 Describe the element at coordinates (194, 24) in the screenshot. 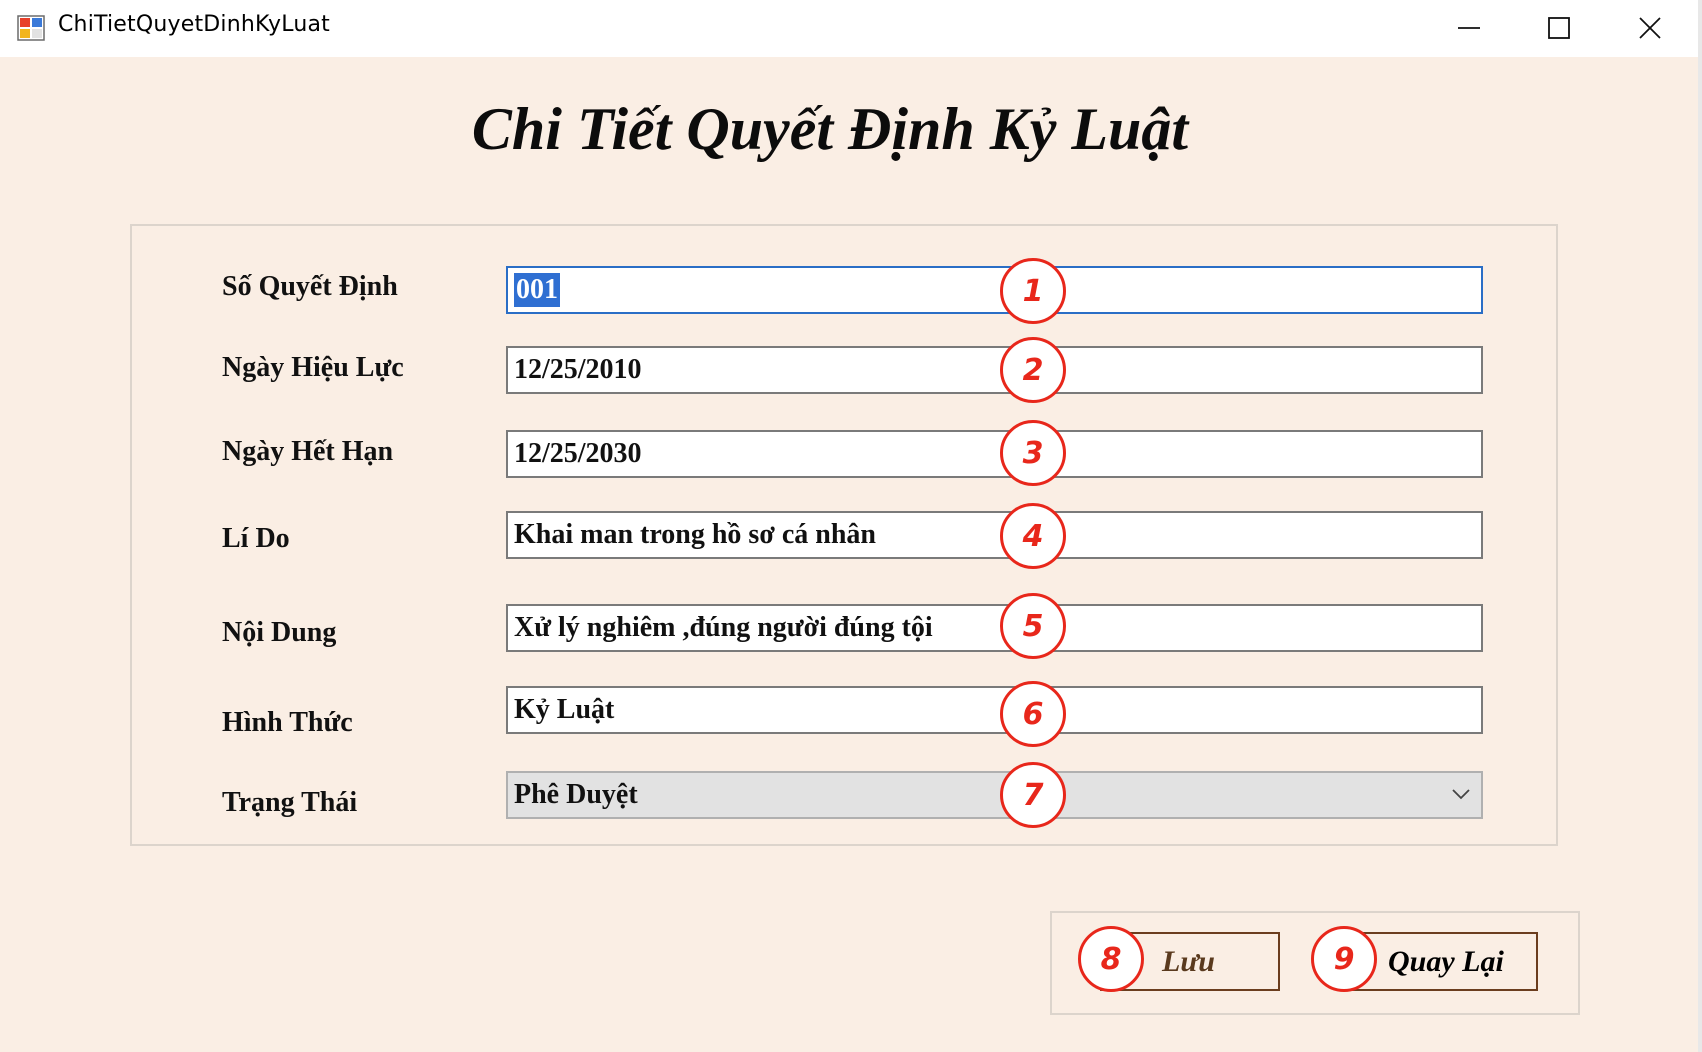

I see `window-title: ChiTietQuyetDinhKyLuat` at that location.